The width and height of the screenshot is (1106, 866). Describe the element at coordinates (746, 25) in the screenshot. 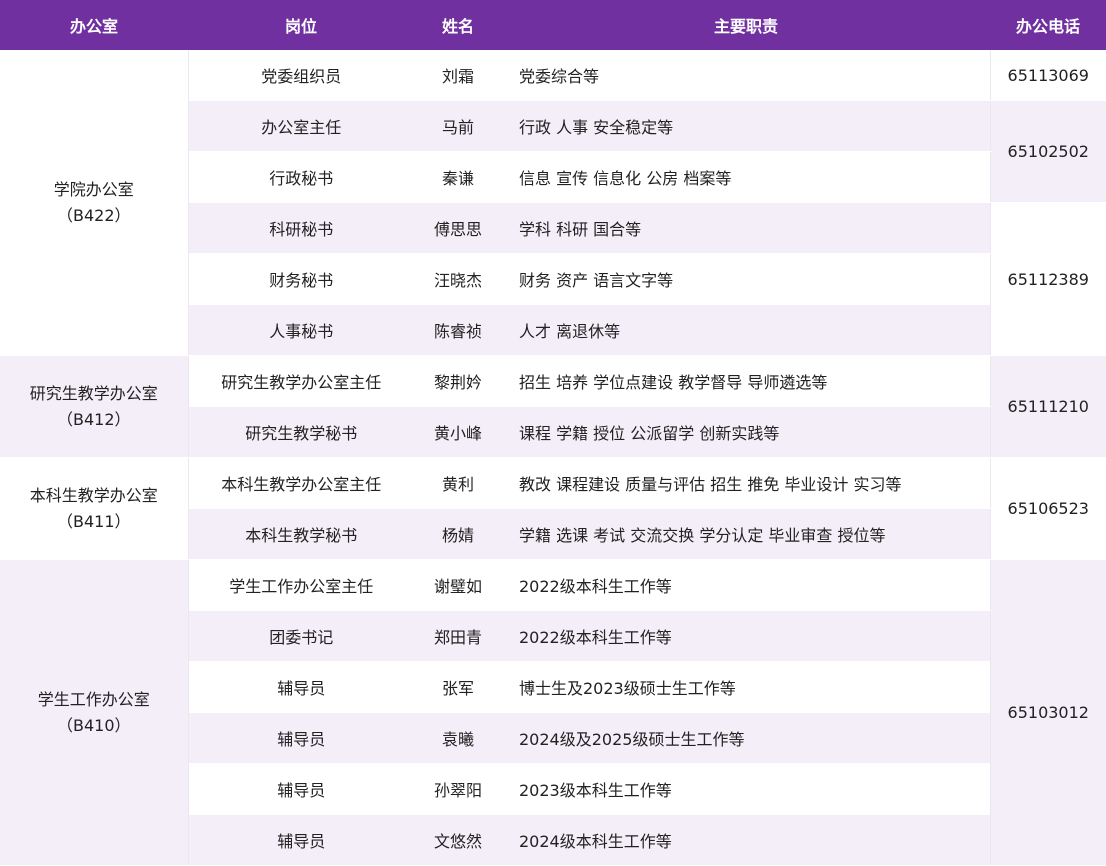

I see `header-duty: 主要职责` at that location.